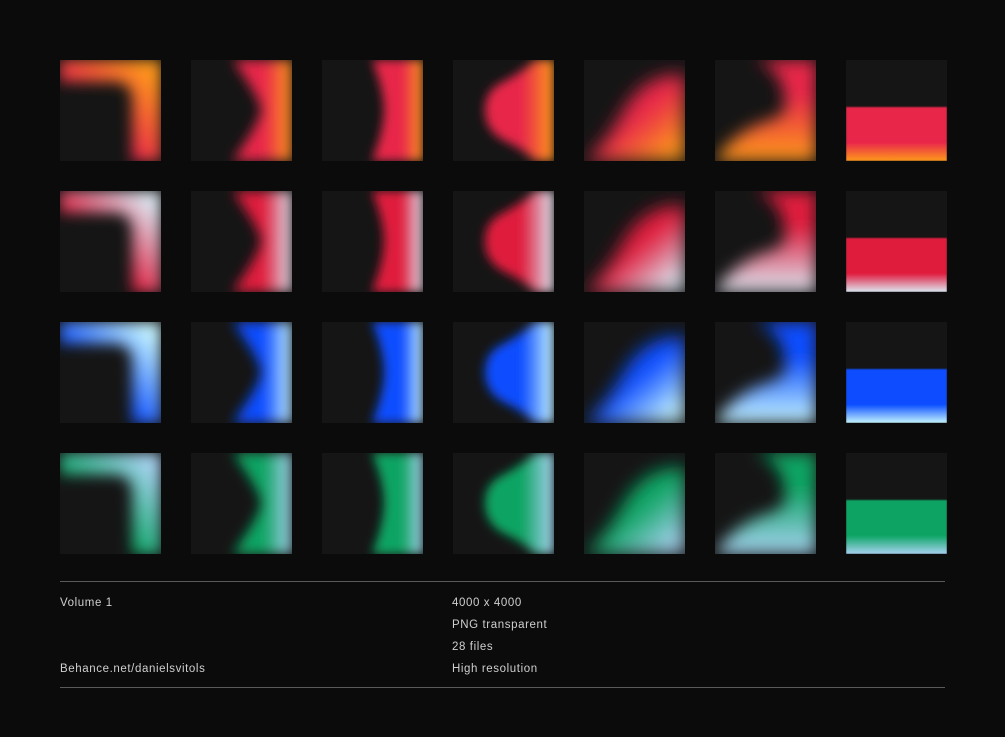 The width and height of the screenshot is (1005, 737). I want to click on gradient-tile-green-diagonal, so click(634, 503).